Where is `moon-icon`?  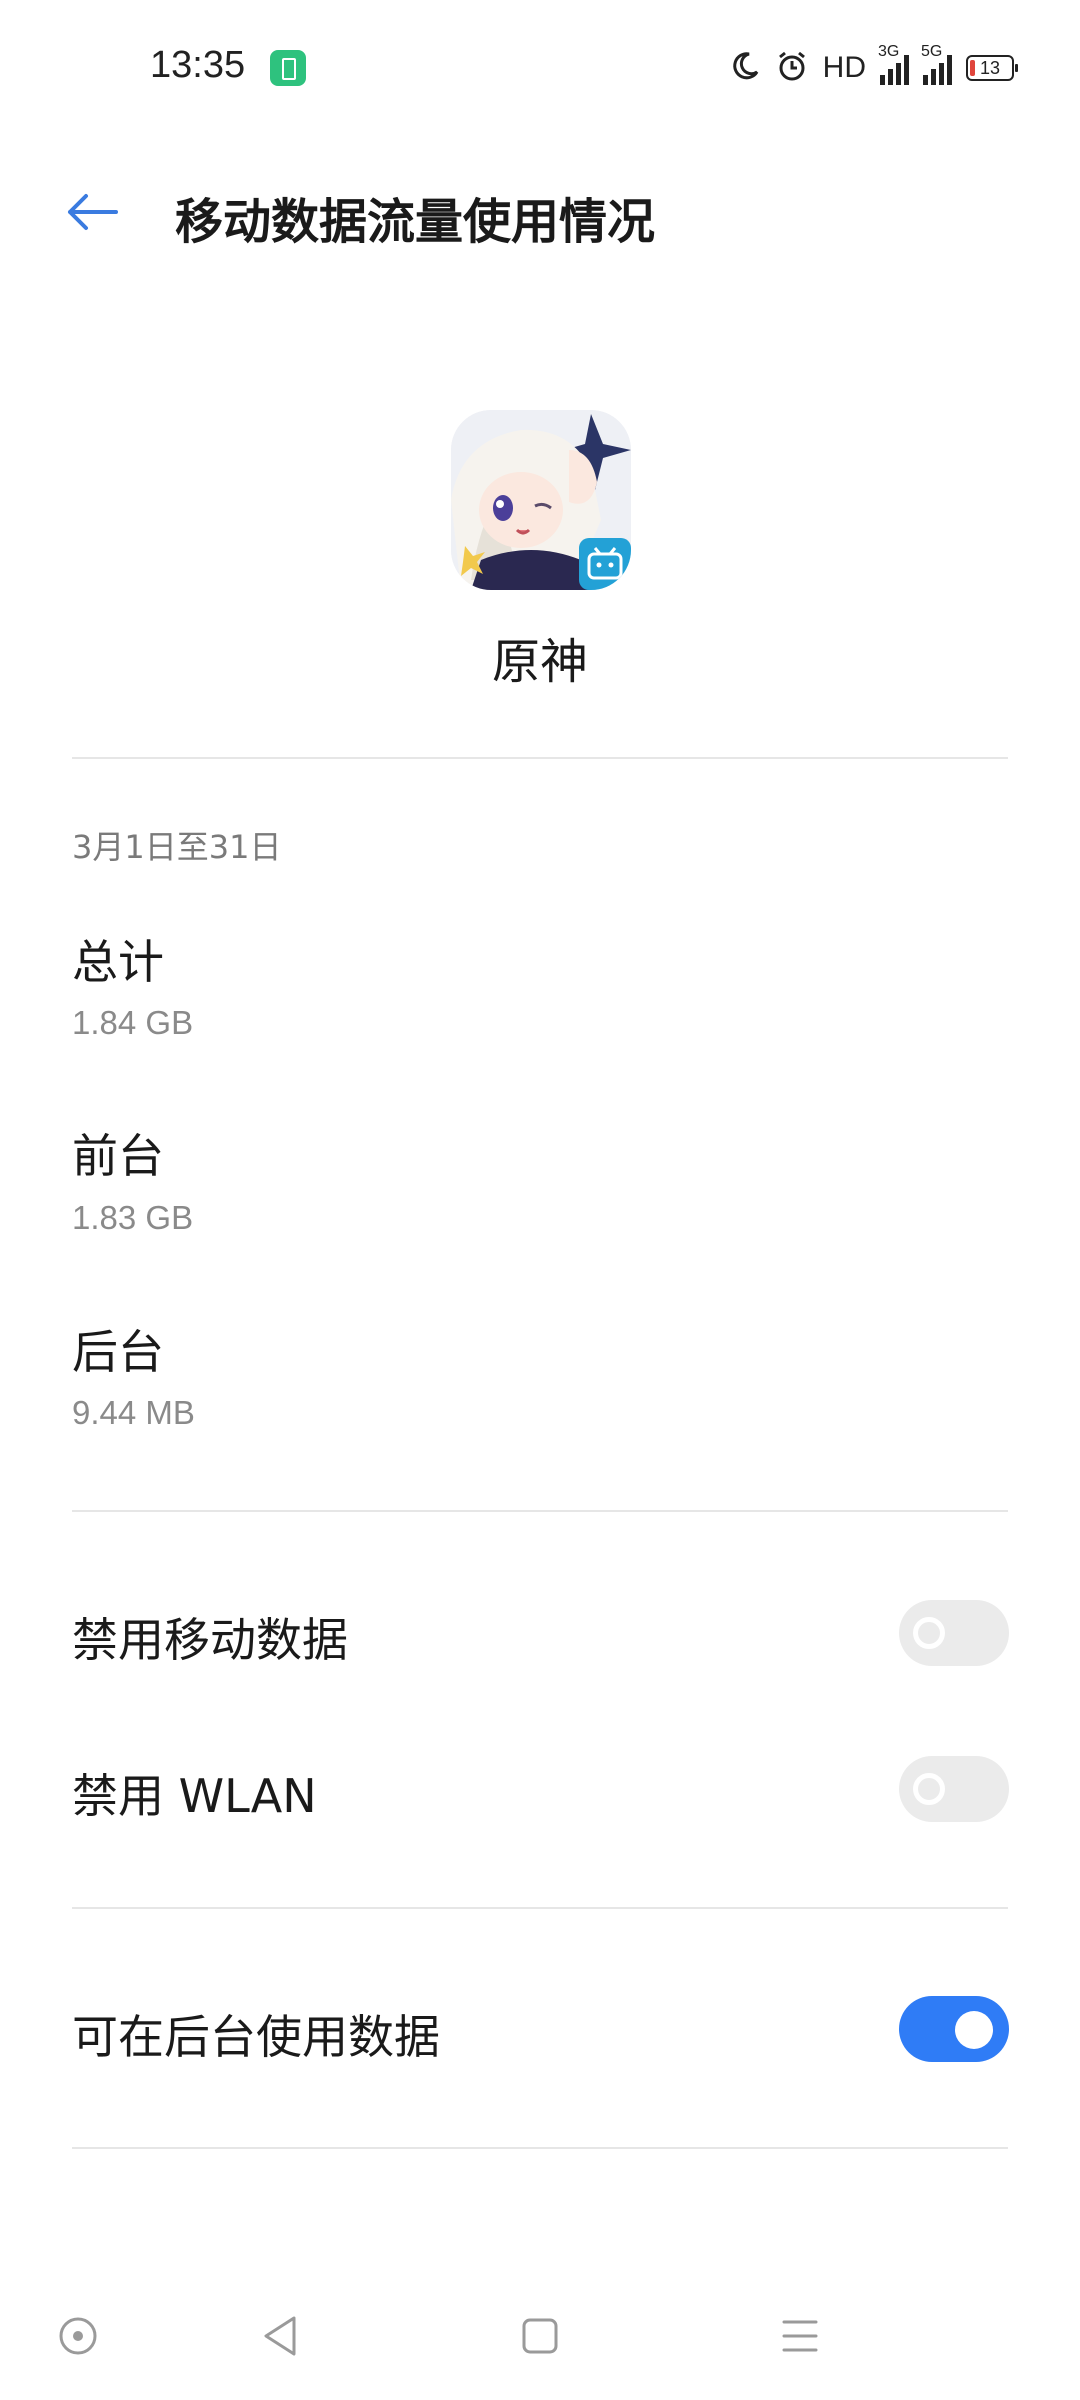 moon-icon is located at coordinates (745, 68).